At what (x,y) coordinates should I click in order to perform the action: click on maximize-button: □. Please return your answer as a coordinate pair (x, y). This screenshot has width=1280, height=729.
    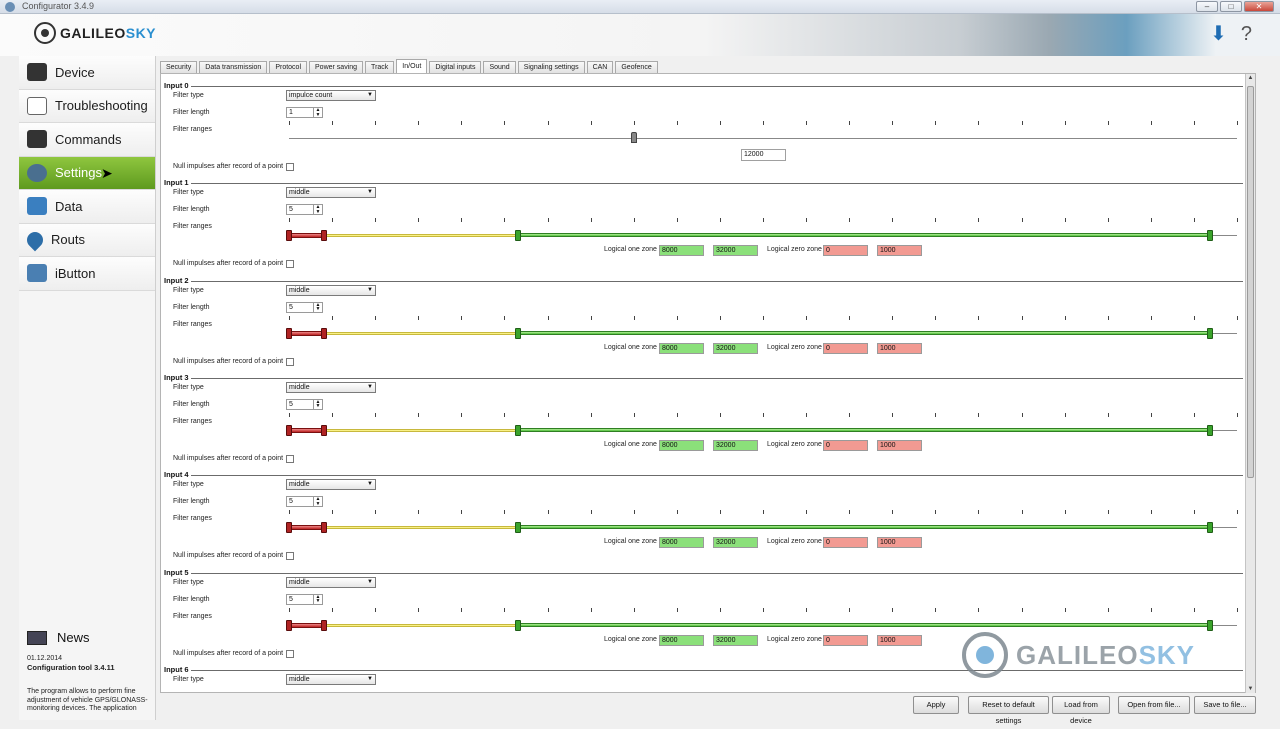
    Looking at the image, I should click on (1231, 6).